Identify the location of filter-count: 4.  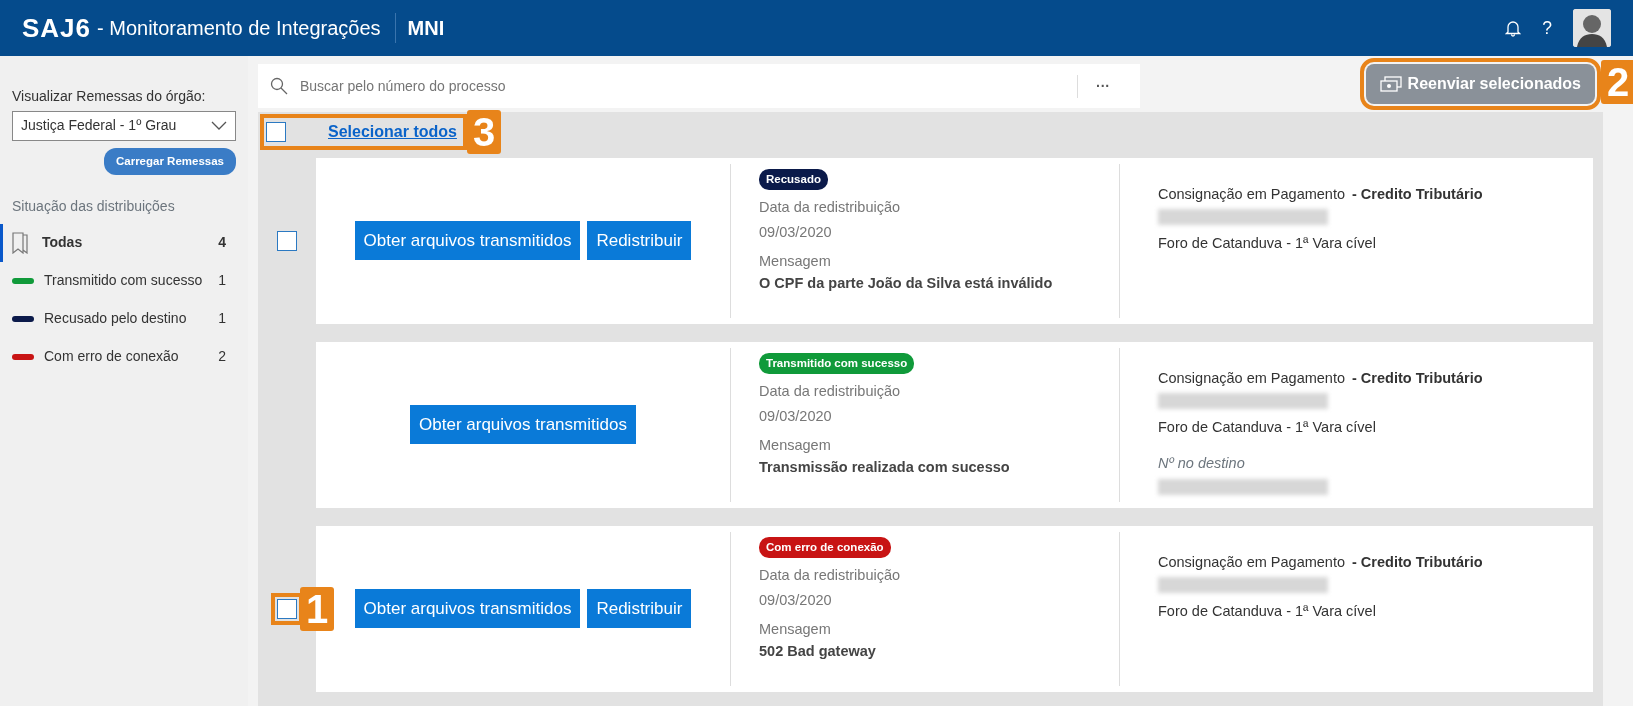
(222, 243).